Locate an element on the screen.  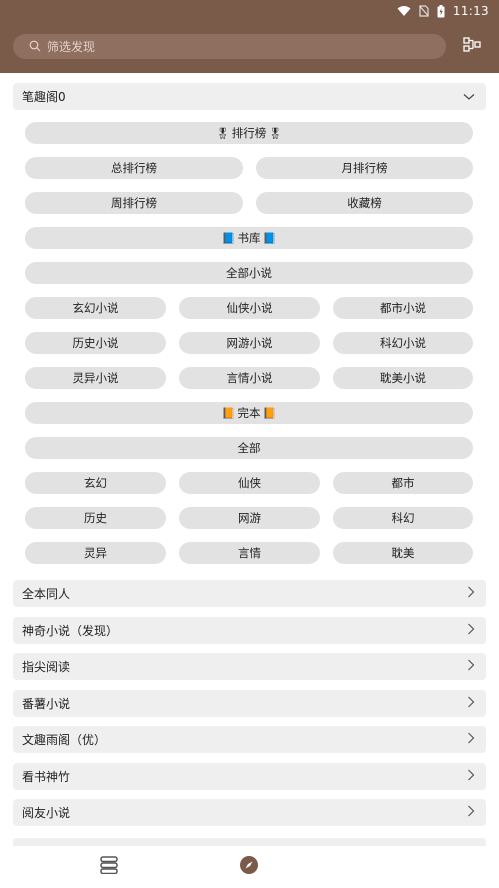
pill-genre: 耽美 is located at coordinates (403, 553).